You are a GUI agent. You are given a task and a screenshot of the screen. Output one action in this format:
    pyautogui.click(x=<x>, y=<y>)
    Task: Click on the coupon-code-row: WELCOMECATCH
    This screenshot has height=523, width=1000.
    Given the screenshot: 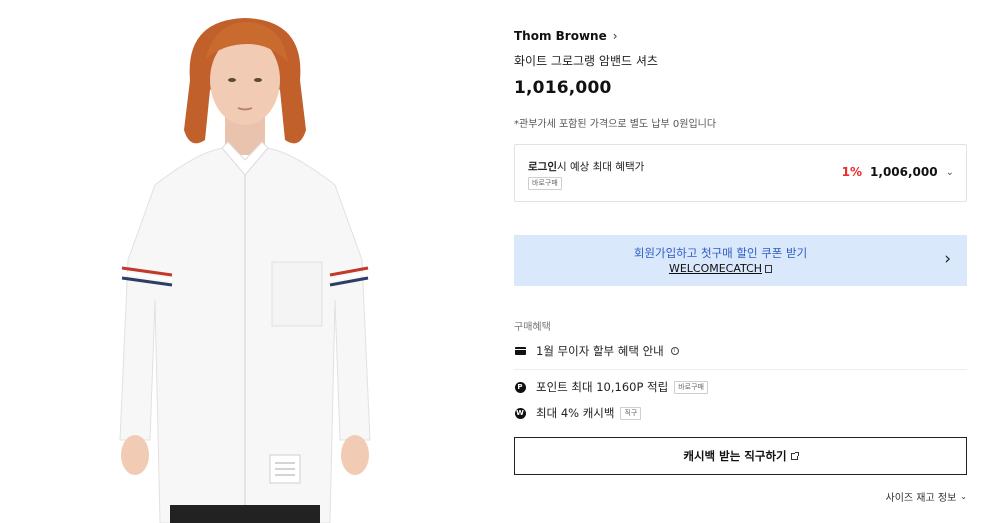 What is the action you would take?
    pyautogui.click(x=720, y=268)
    